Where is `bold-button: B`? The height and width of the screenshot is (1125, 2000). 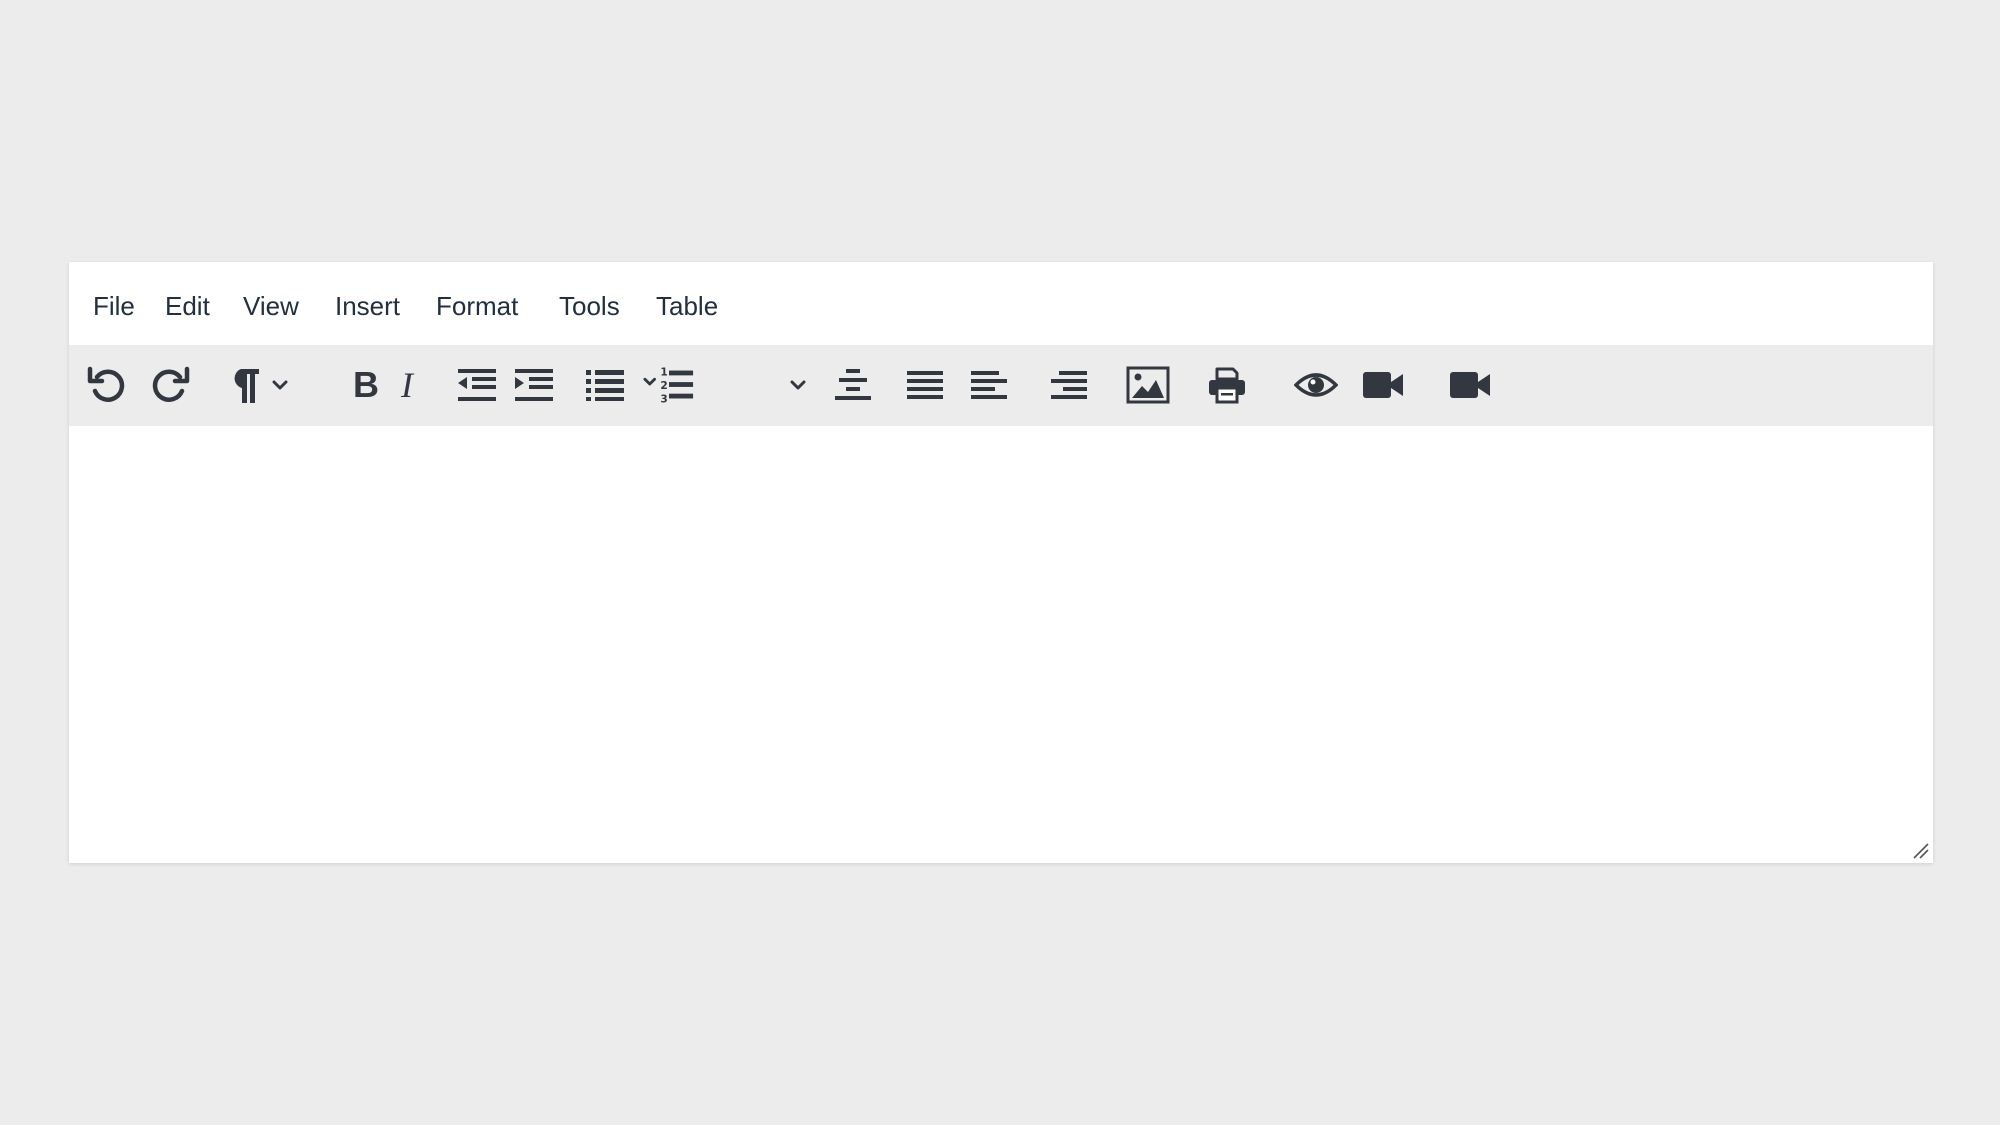
bold-button: B is located at coordinates (366, 385).